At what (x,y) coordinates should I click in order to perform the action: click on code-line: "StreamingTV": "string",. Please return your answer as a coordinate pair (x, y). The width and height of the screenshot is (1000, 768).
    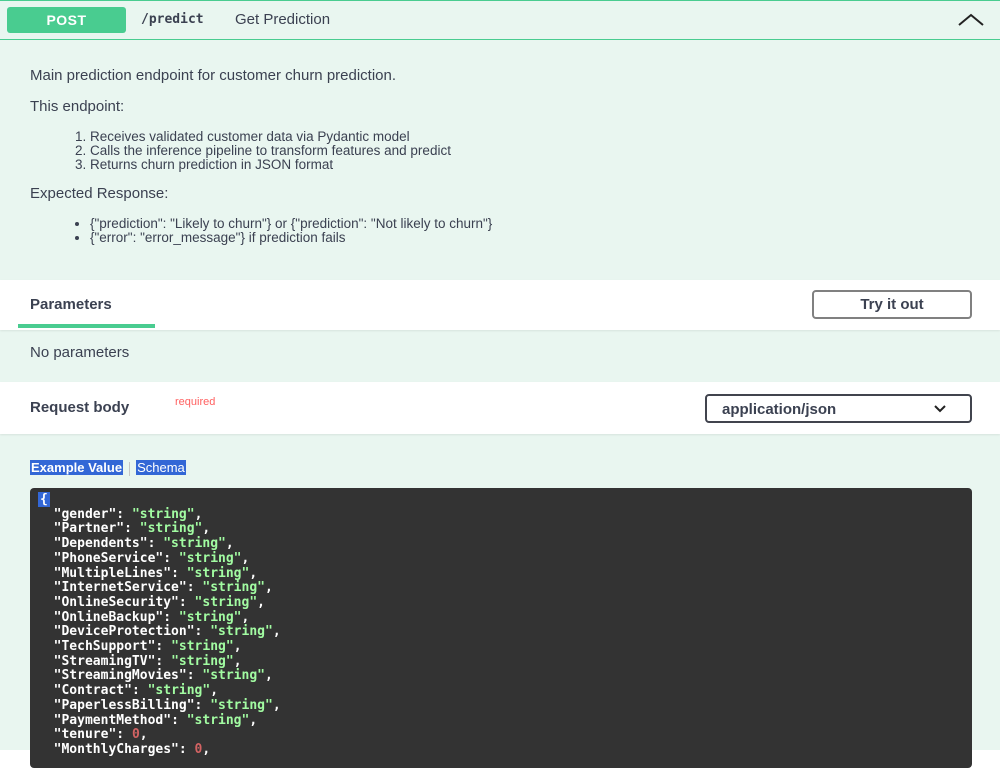
    Looking at the image, I should click on (147, 661).